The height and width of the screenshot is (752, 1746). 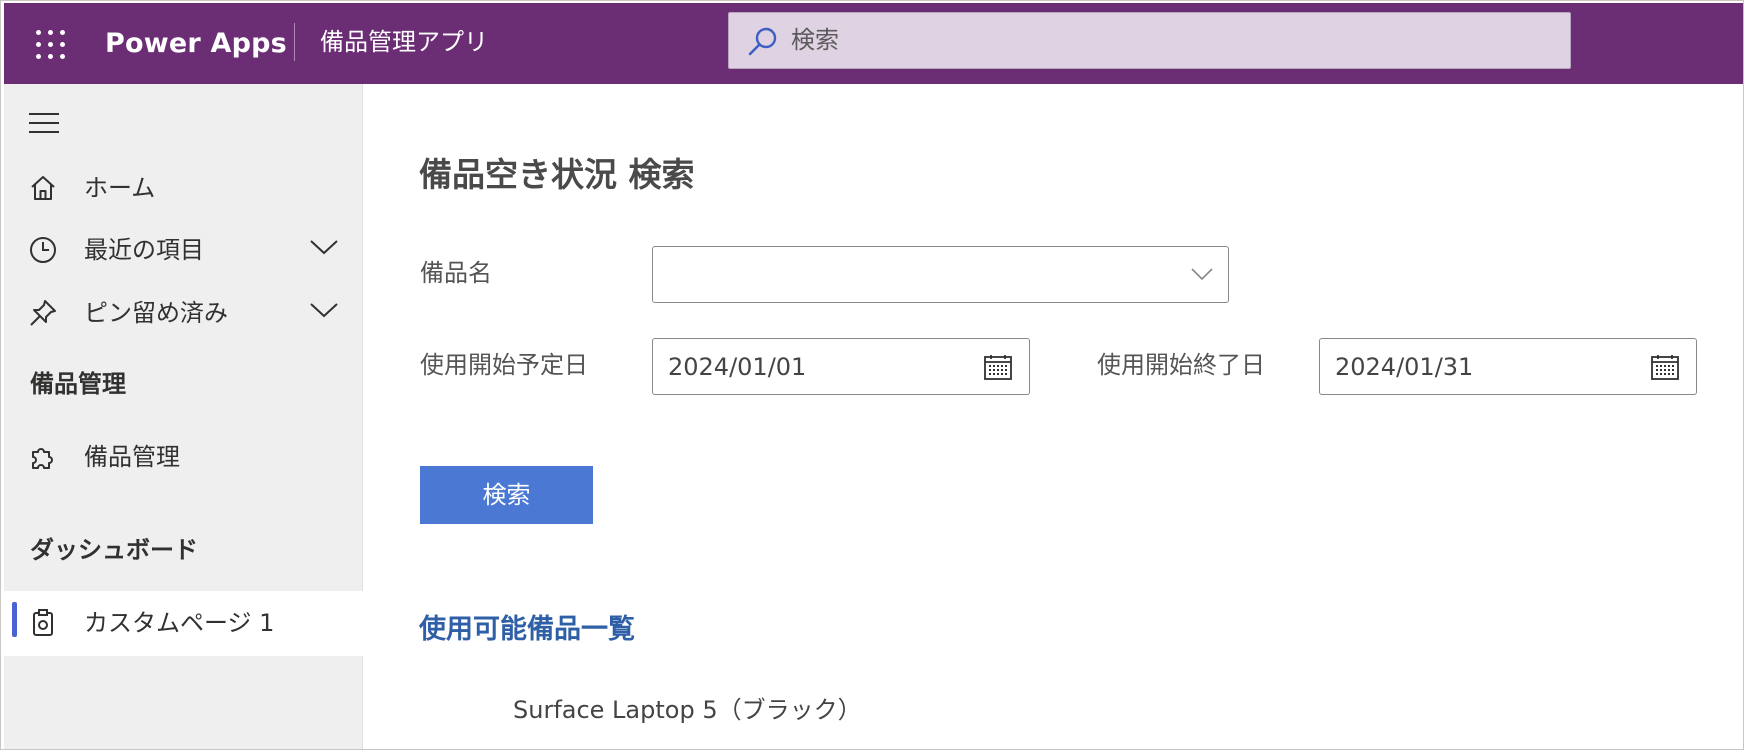 What do you see at coordinates (78, 384) in the screenshot?
I see `sidebar-section-heading: 備品管理` at bounding box center [78, 384].